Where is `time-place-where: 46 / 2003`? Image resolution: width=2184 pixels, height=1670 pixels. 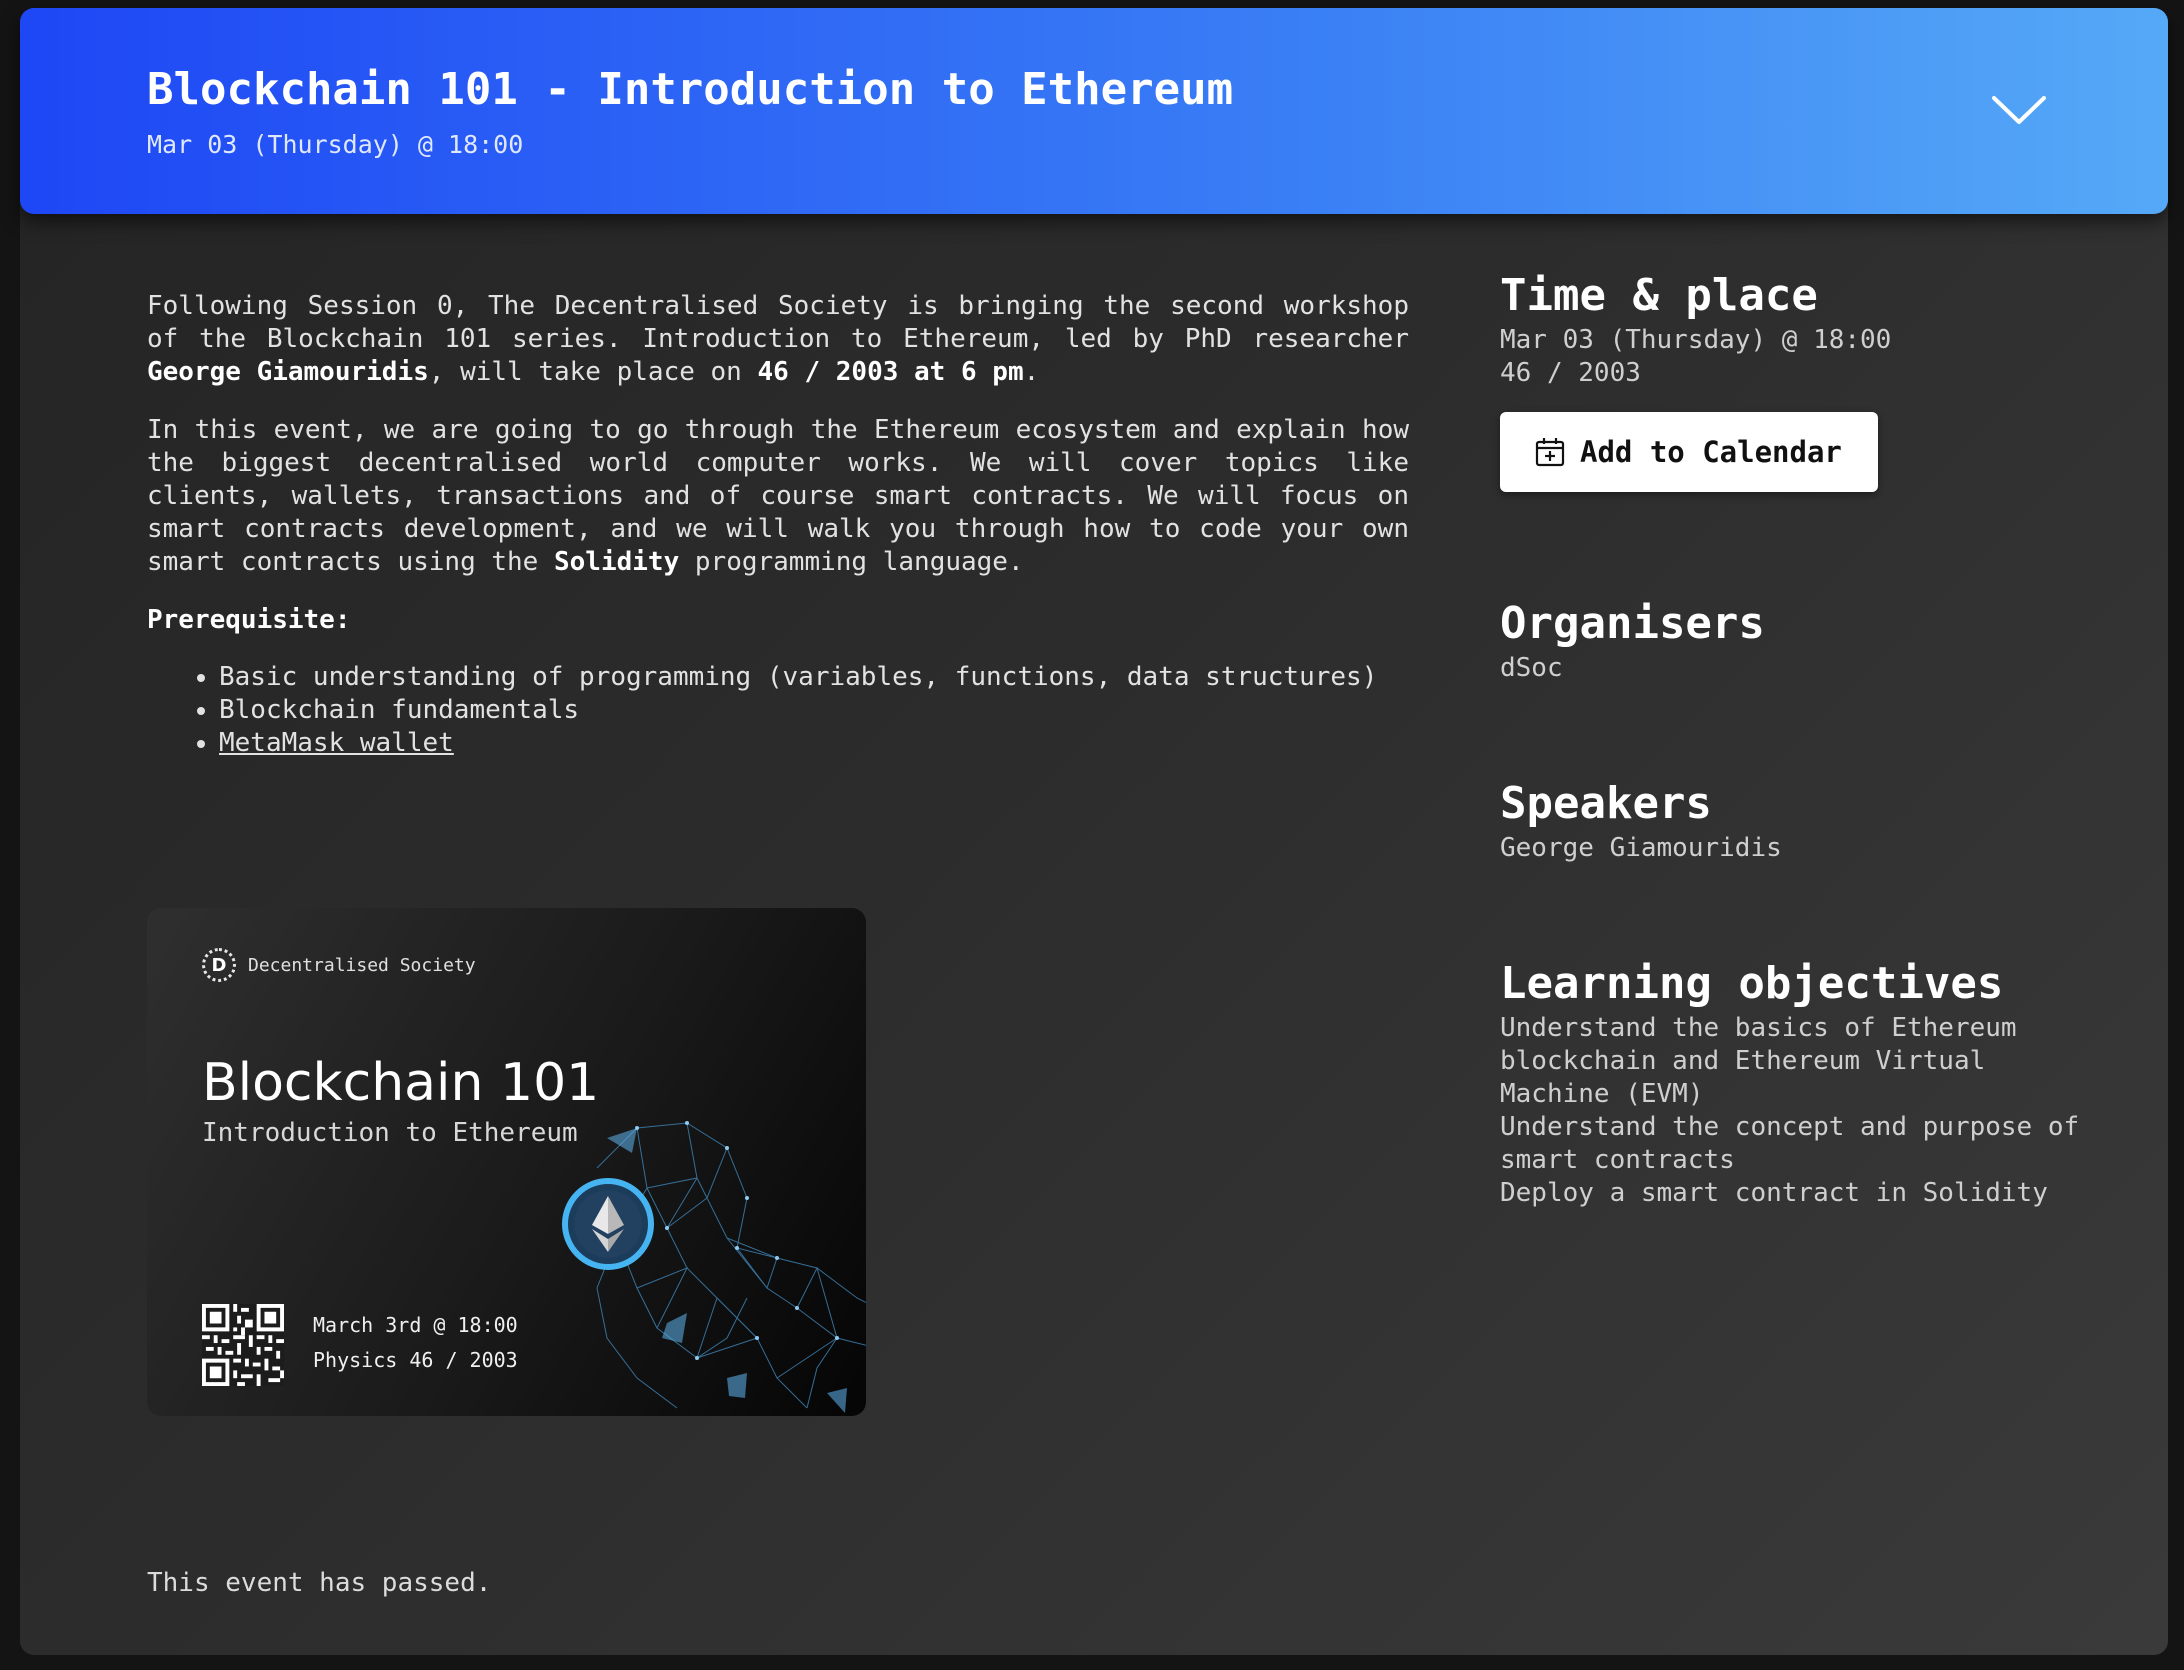
time-place-where: 46 / 2003 is located at coordinates (1570, 373).